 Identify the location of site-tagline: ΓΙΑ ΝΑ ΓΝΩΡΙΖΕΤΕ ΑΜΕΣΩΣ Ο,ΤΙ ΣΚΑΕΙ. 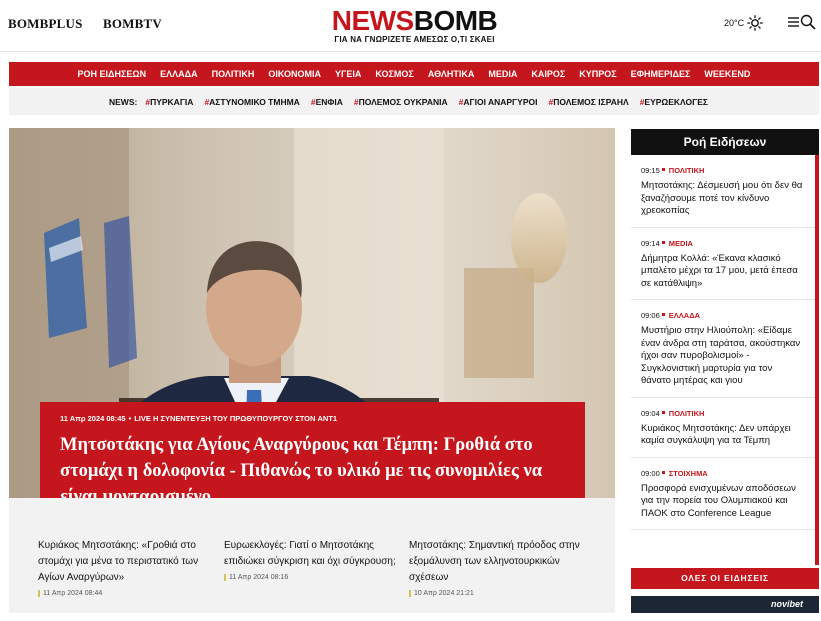
(414, 39).